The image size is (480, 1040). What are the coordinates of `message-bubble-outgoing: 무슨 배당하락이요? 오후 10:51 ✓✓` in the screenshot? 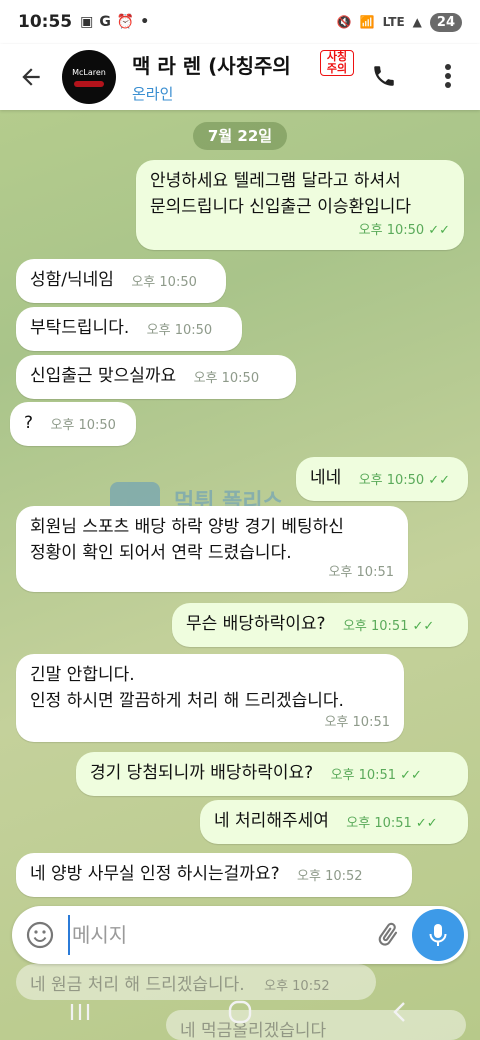 It's located at (320, 625).